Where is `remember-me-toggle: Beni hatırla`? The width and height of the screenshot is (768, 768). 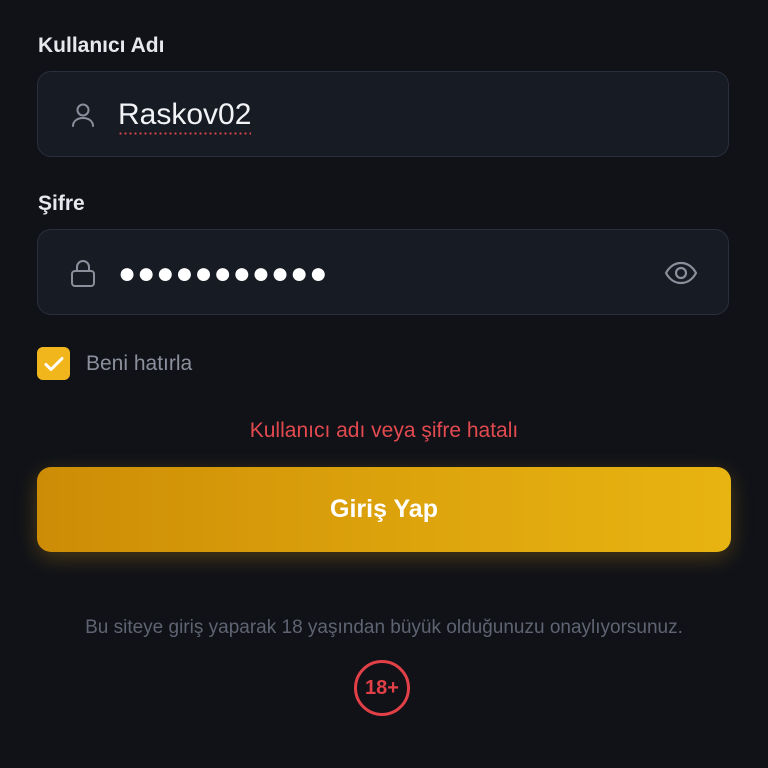
remember-me-toggle: Beni hatırla is located at coordinates (114, 363).